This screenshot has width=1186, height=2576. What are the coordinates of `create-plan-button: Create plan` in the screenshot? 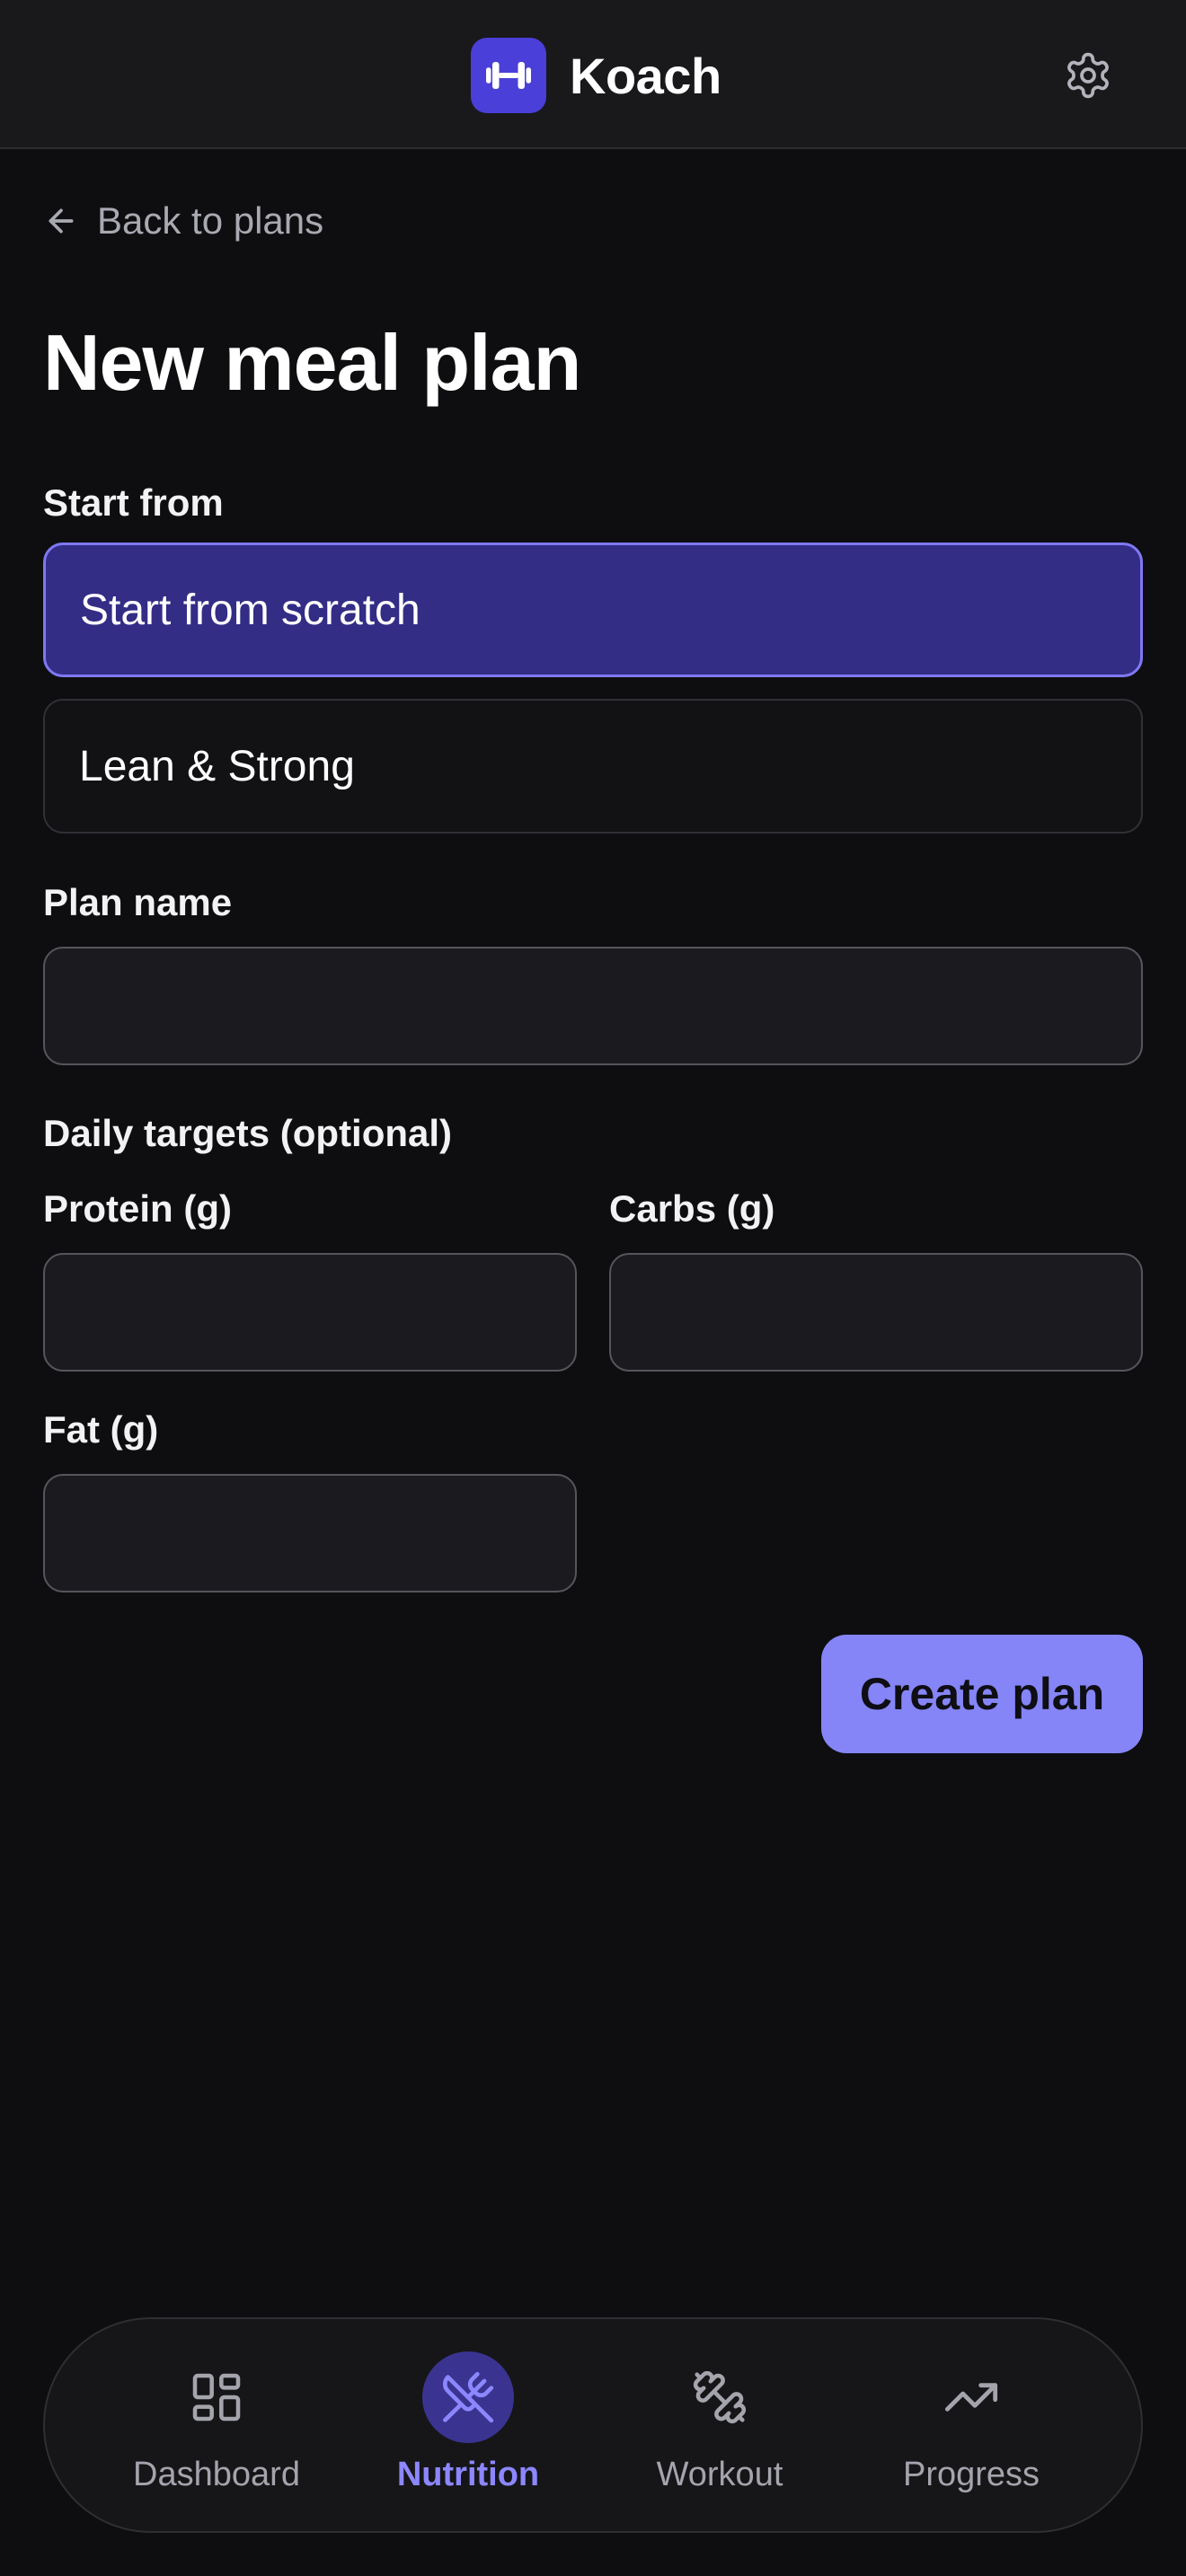 It's located at (982, 1694).